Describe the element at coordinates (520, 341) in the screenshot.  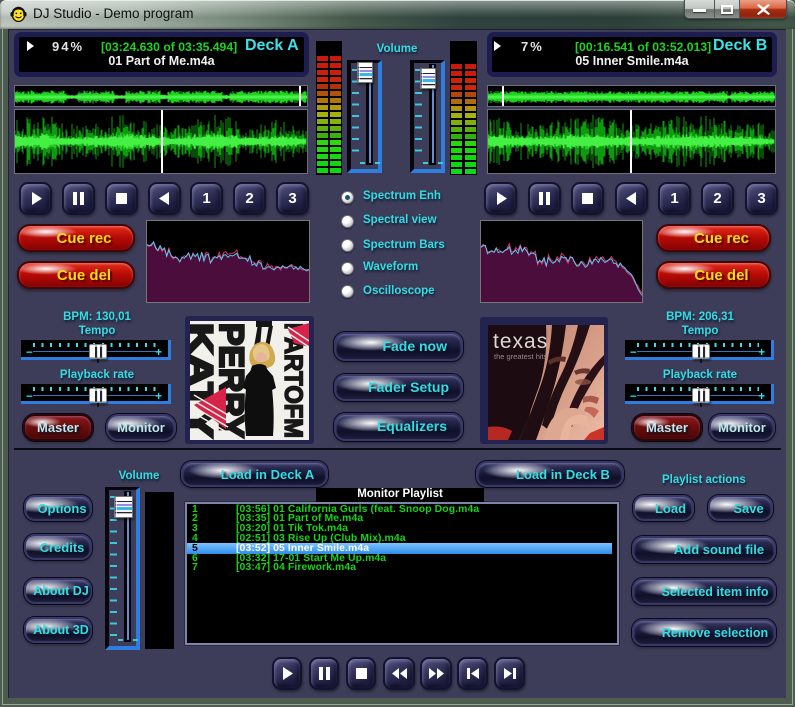
I see `svg-text: texas` at that location.